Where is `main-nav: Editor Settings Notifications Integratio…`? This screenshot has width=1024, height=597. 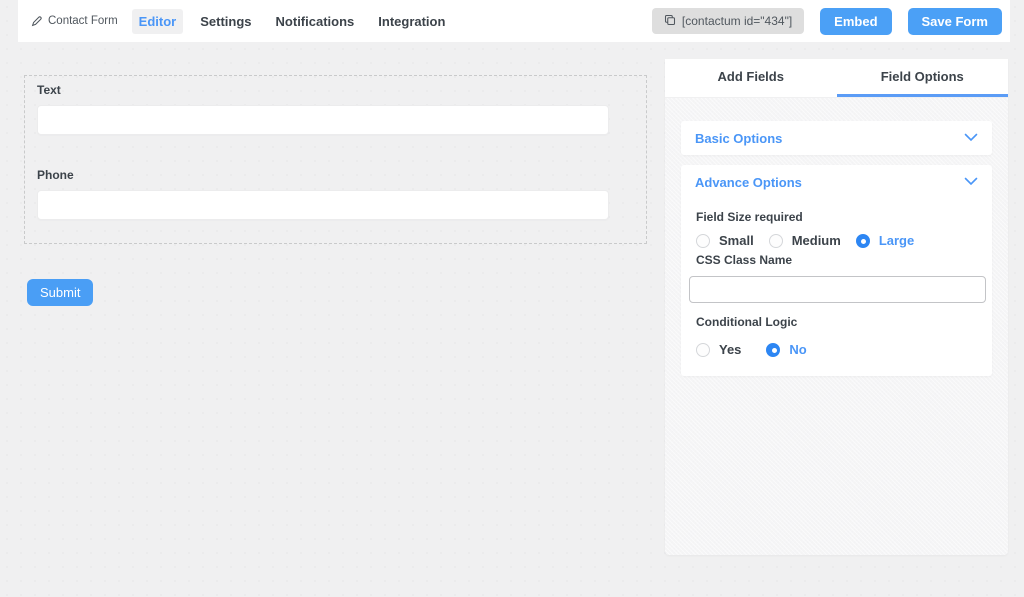 main-nav: Editor Settings Notifications Integratio… is located at coordinates (292, 21).